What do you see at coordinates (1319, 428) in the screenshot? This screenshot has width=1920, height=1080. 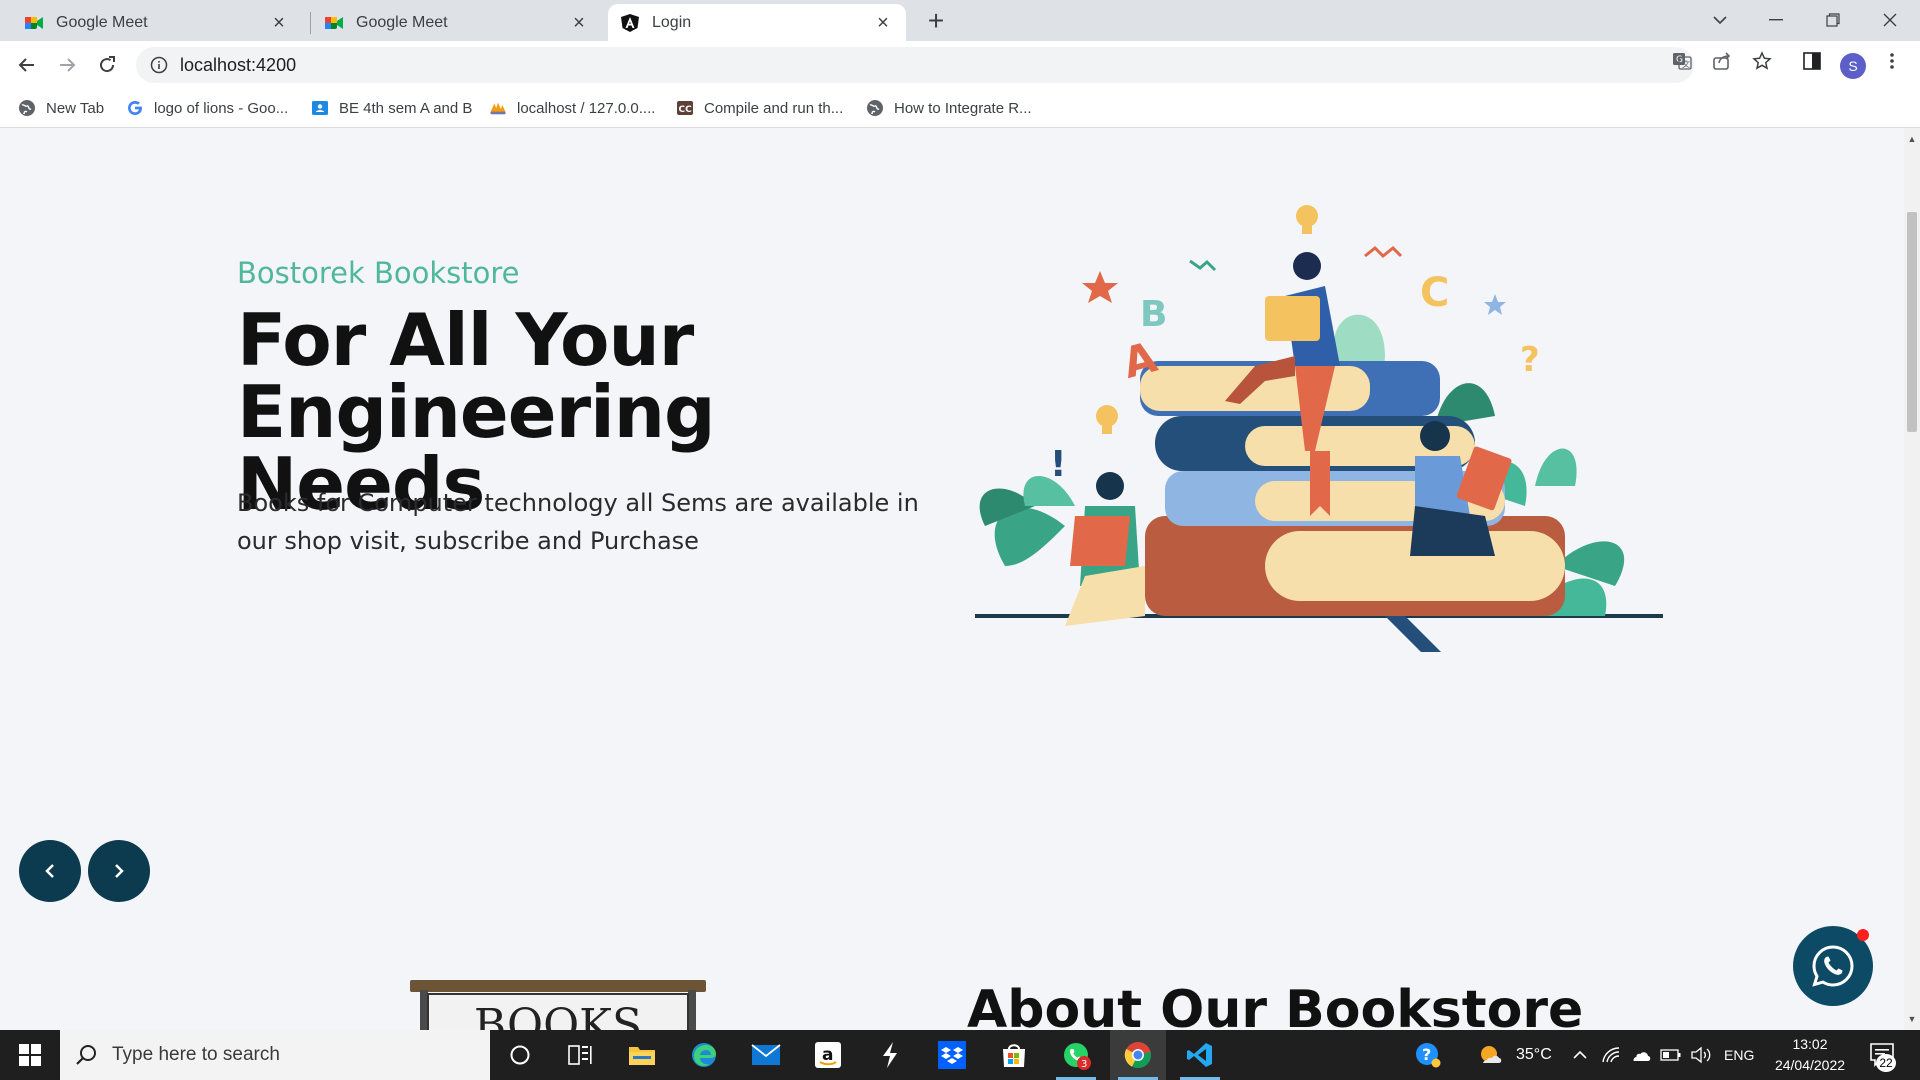 I see `reading-people-illustration: A B C ? !` at bounding box center [1319, 428].